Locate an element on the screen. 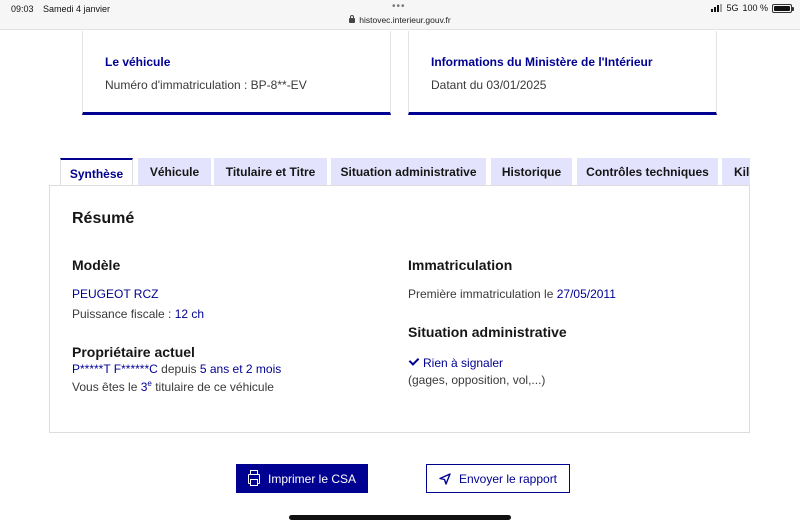 The image size is (800, 525). owner-since-value: 5 ans et 2 mois is located at coordinates (240, 369).